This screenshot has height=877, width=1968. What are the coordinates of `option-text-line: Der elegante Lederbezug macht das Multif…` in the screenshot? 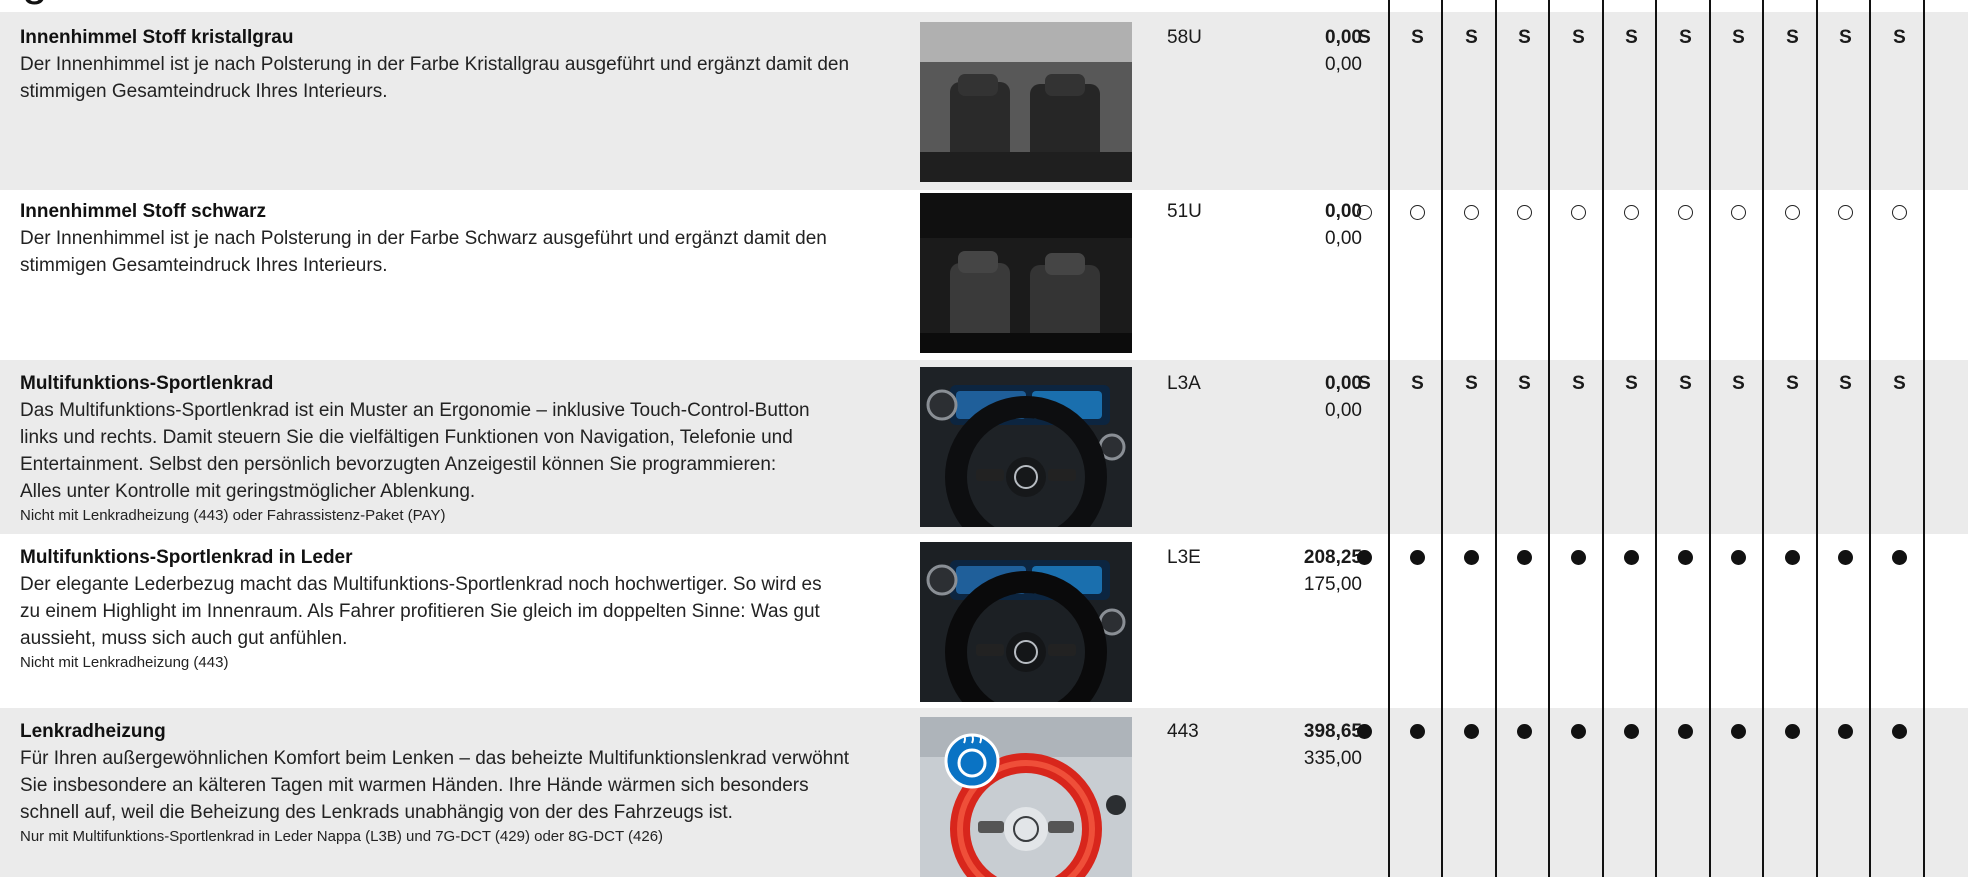 It's located at (421, 584).